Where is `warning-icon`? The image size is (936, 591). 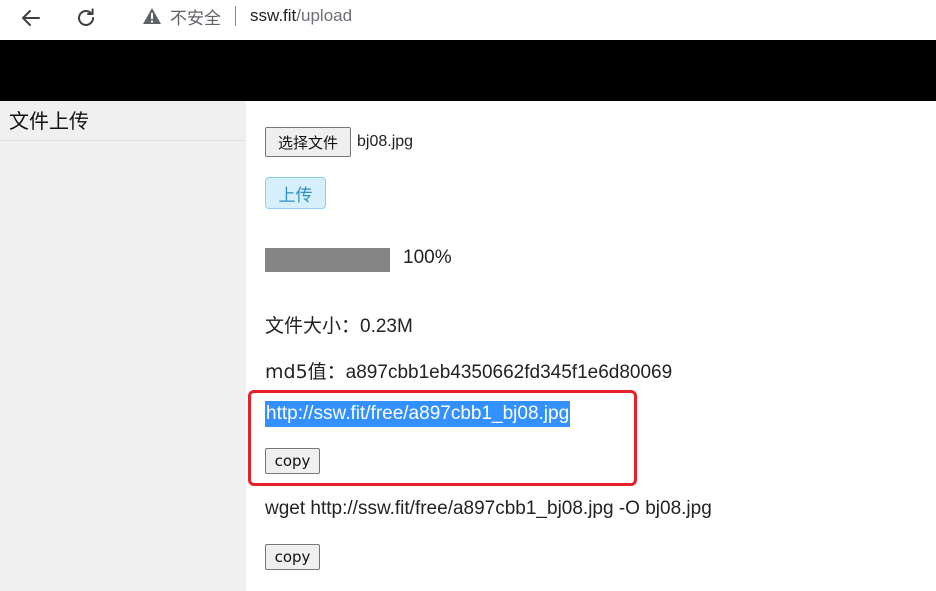 warning-icon is located at coordinates (152, 16).